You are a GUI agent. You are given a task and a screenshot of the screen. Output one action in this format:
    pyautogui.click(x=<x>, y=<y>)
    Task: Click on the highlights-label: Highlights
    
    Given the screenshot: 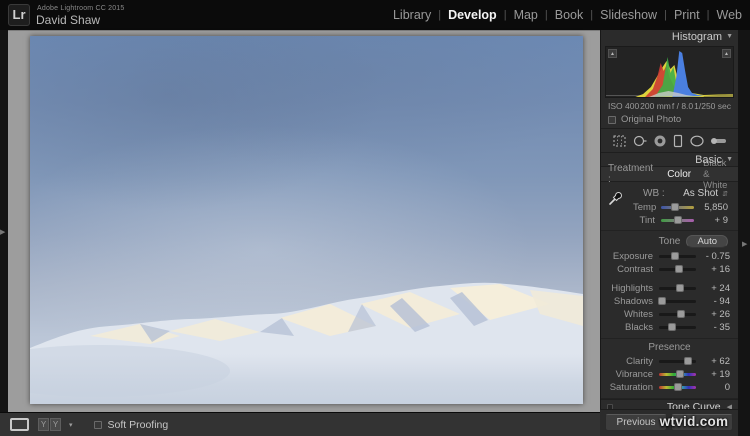 What is the action you would take?
    pyautogui.click(x=632, y=288)
    